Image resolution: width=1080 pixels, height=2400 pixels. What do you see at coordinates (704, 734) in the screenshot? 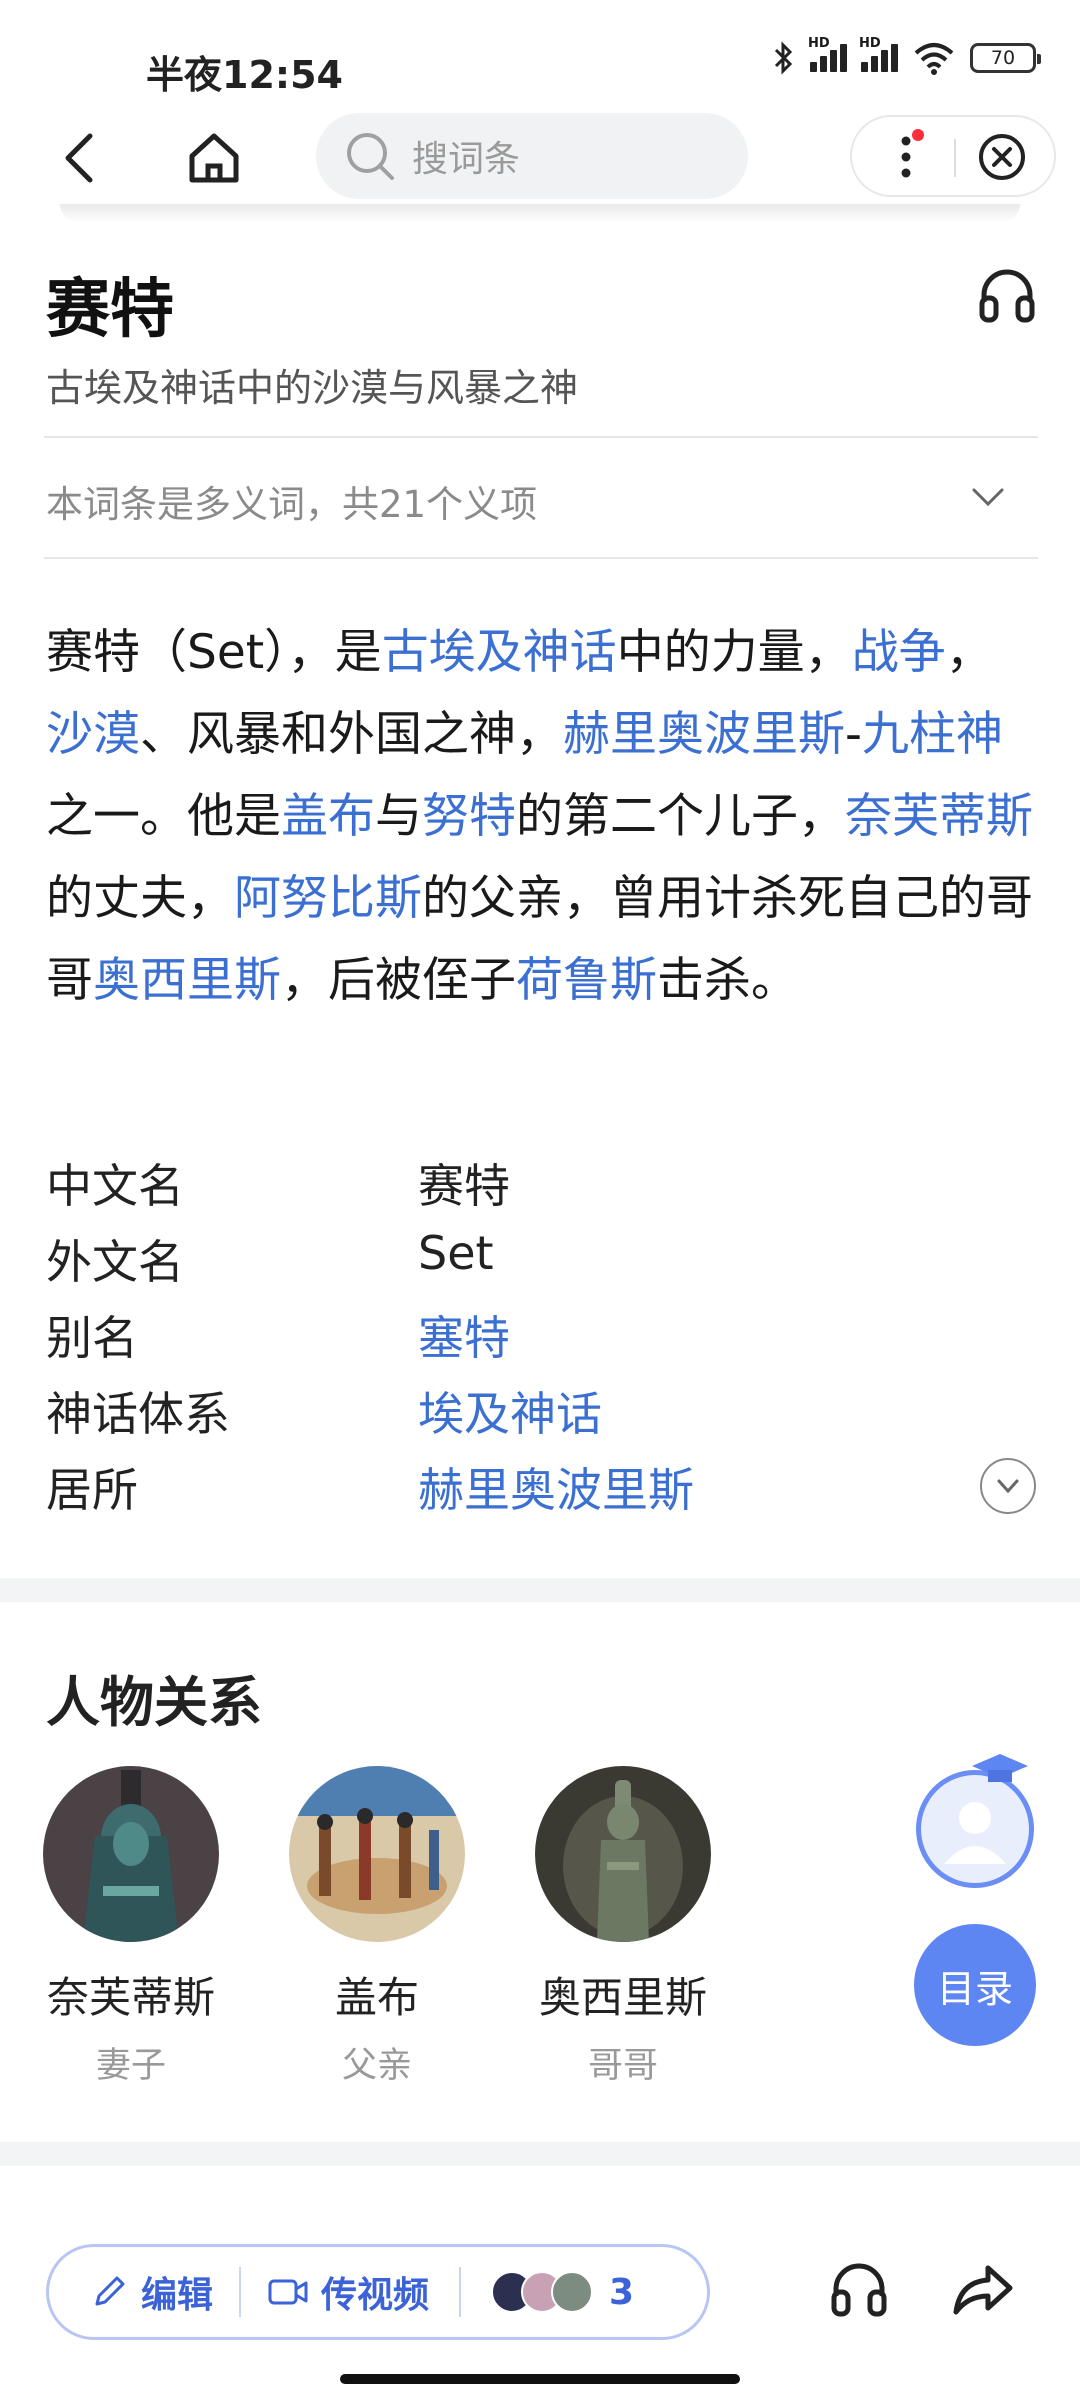
I see `summary-link: 赫里奥波里斯` at bounding box center [704, 734].